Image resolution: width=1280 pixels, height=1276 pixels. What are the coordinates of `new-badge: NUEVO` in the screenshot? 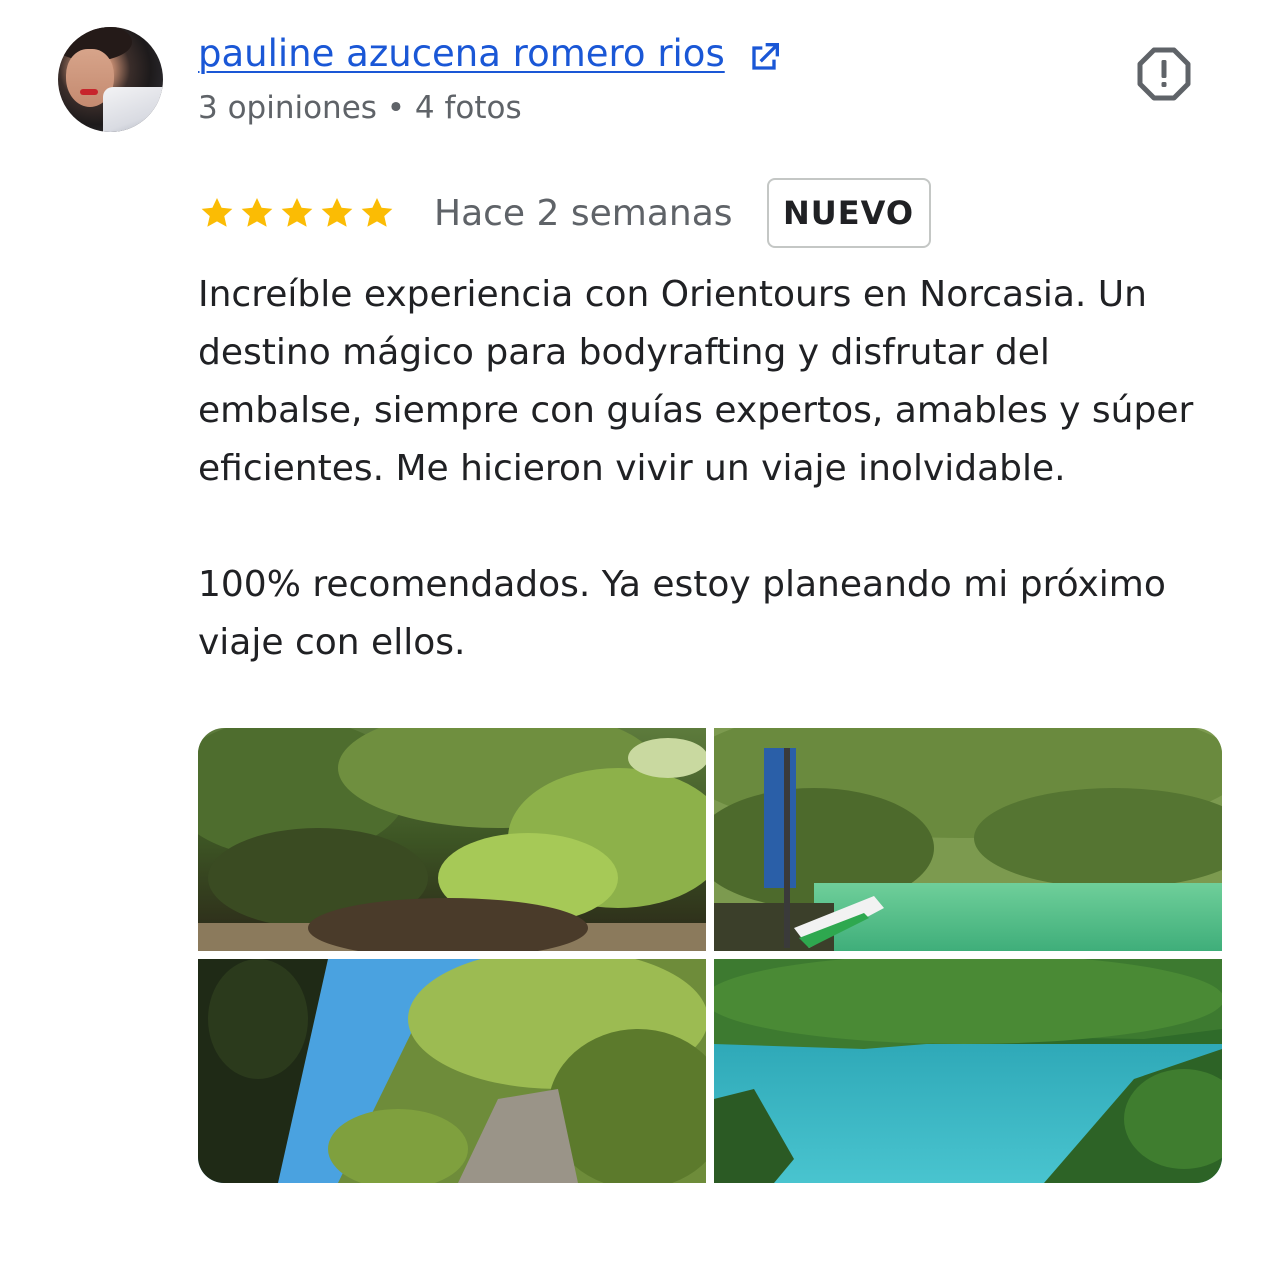 It's located at (848, 213).